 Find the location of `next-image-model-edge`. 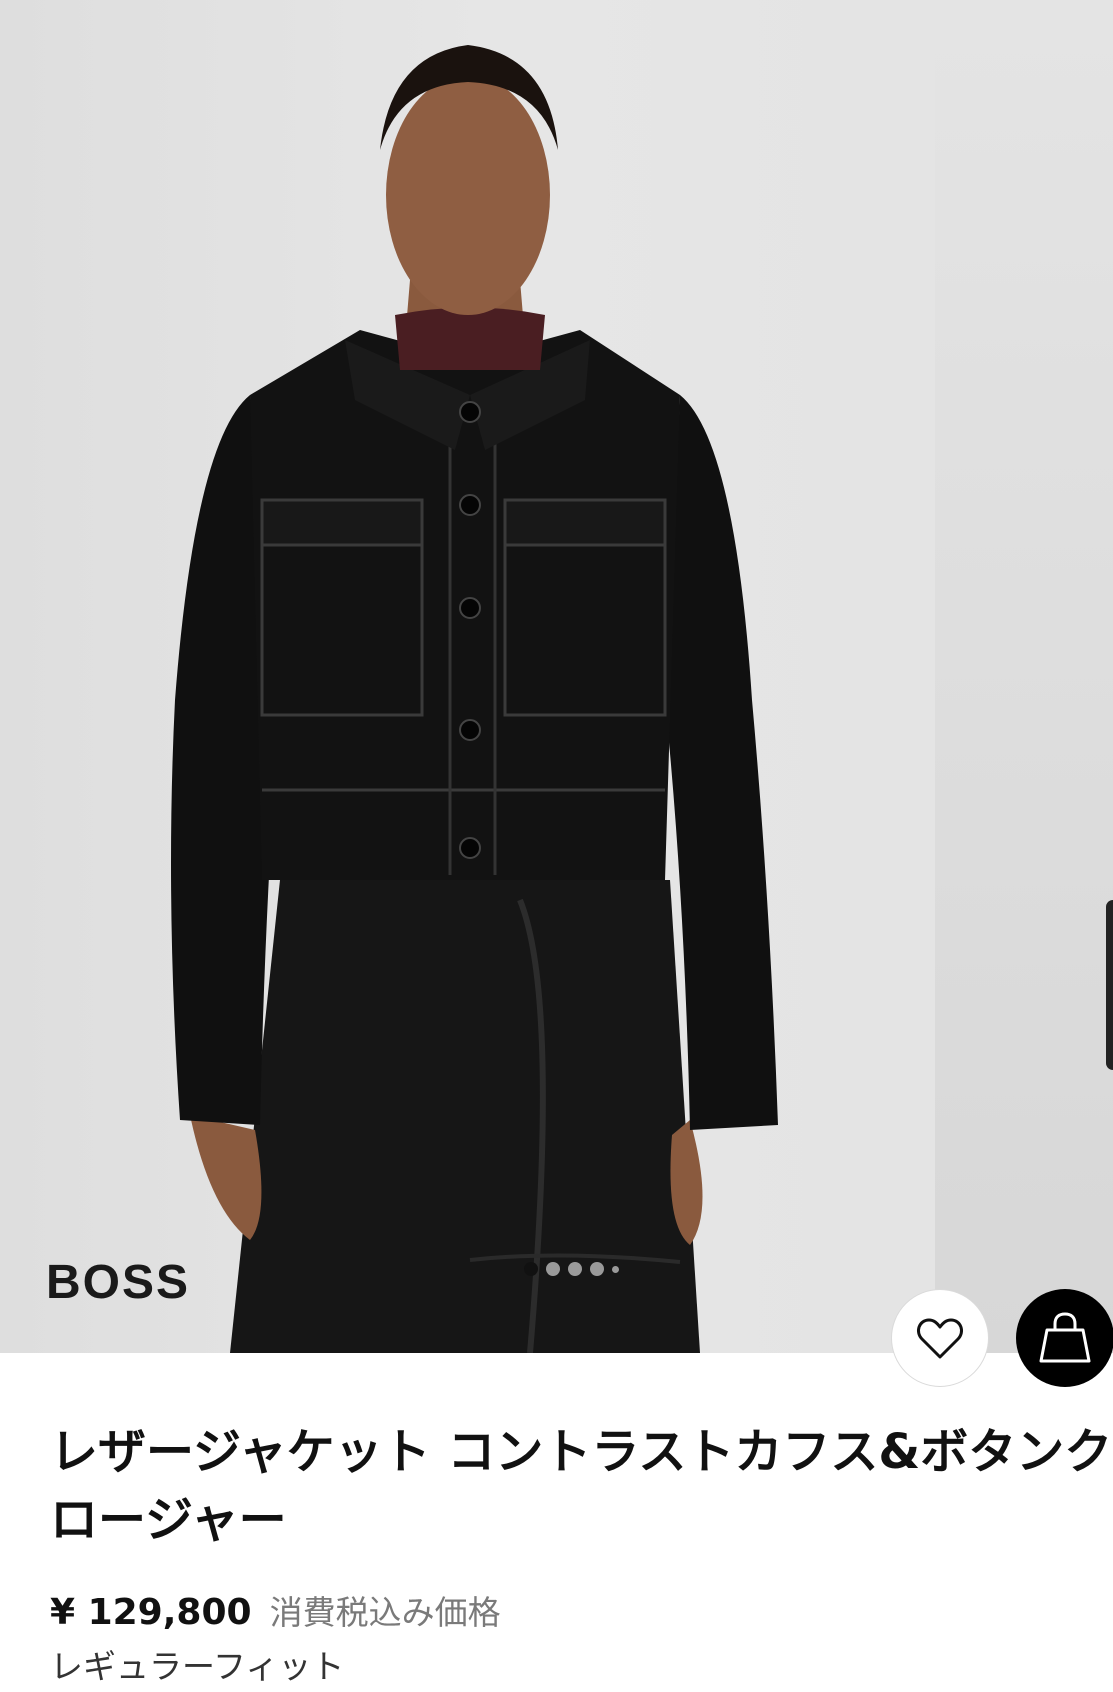

next-image-model-edge is located at coordinates (1109, 985).